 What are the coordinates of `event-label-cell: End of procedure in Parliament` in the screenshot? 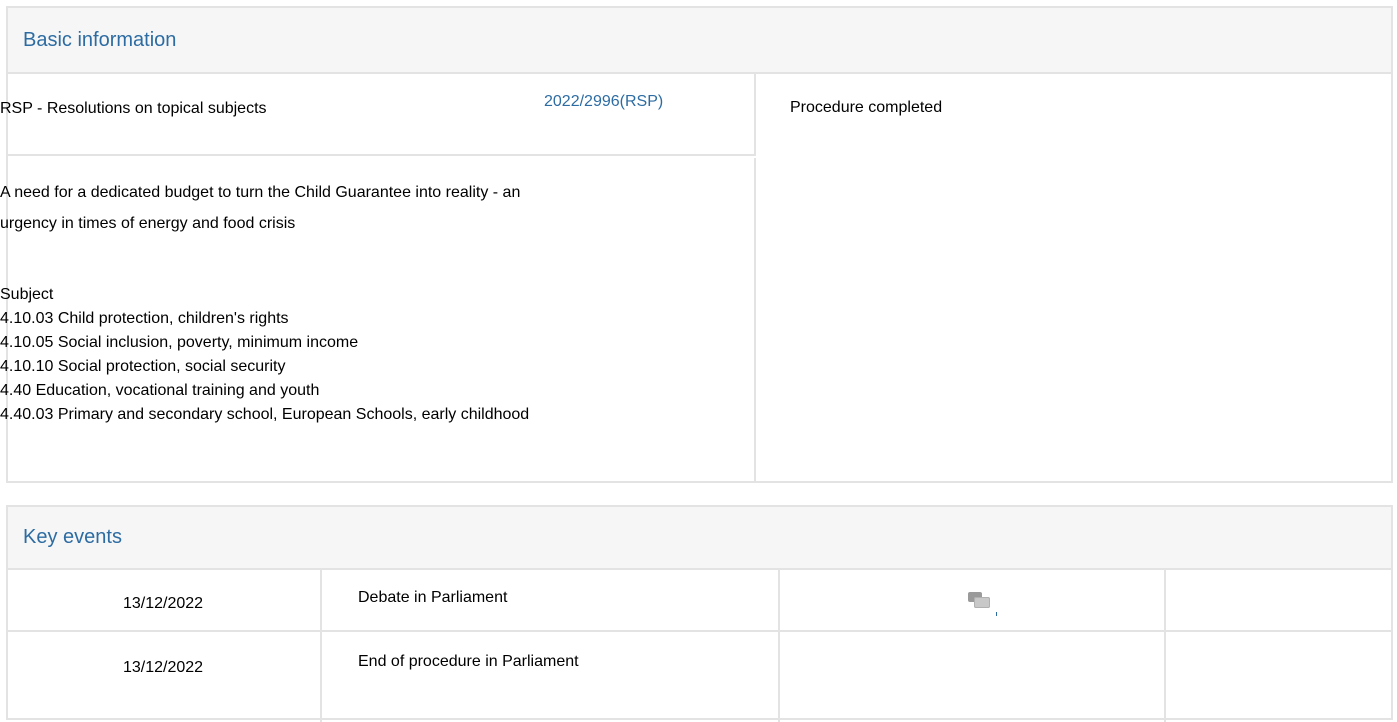 It's located at (549, 677).